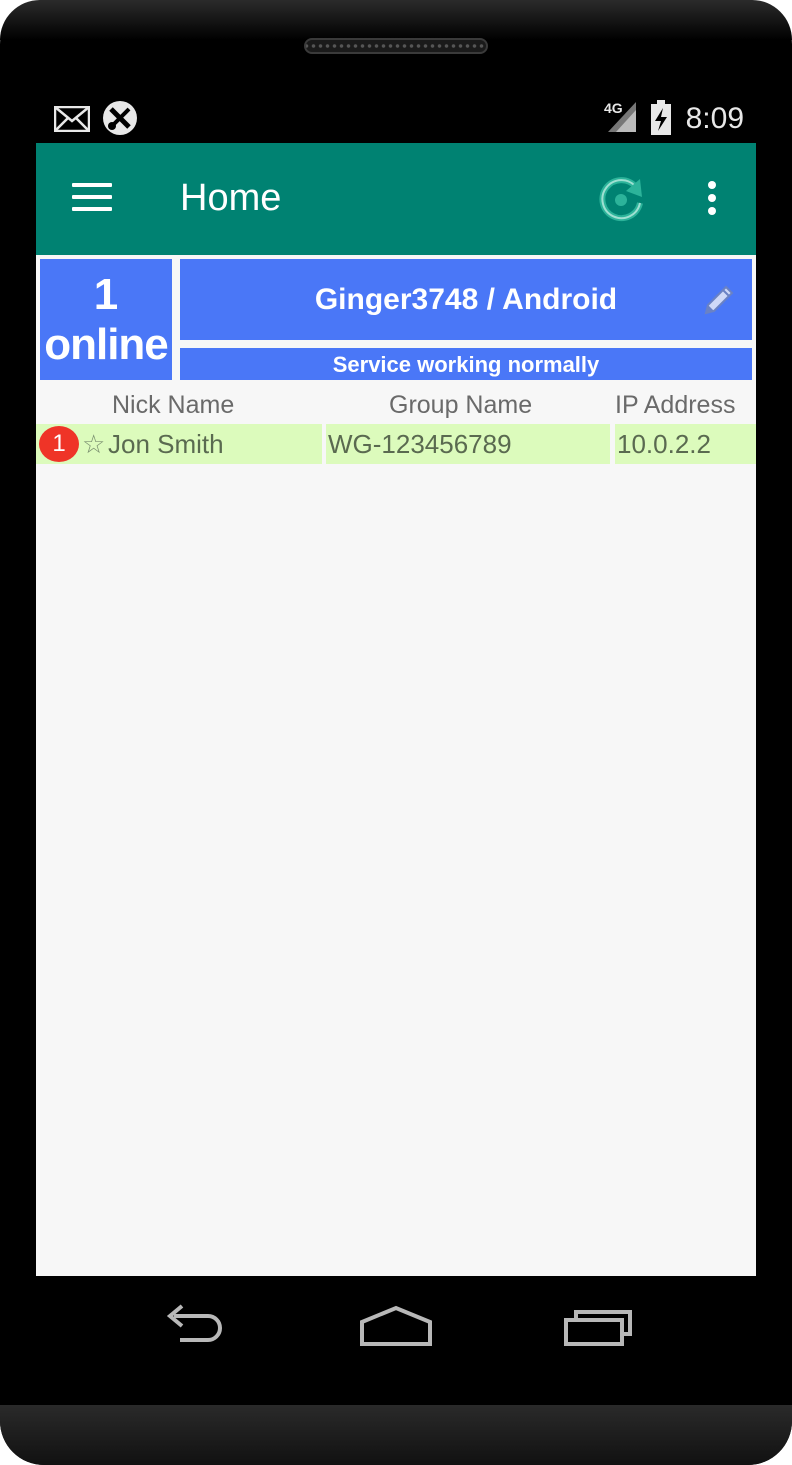 Image resolution: width=792 pixels, height=1465 pixels. I want to click on home-icon, so click(396, 1326).